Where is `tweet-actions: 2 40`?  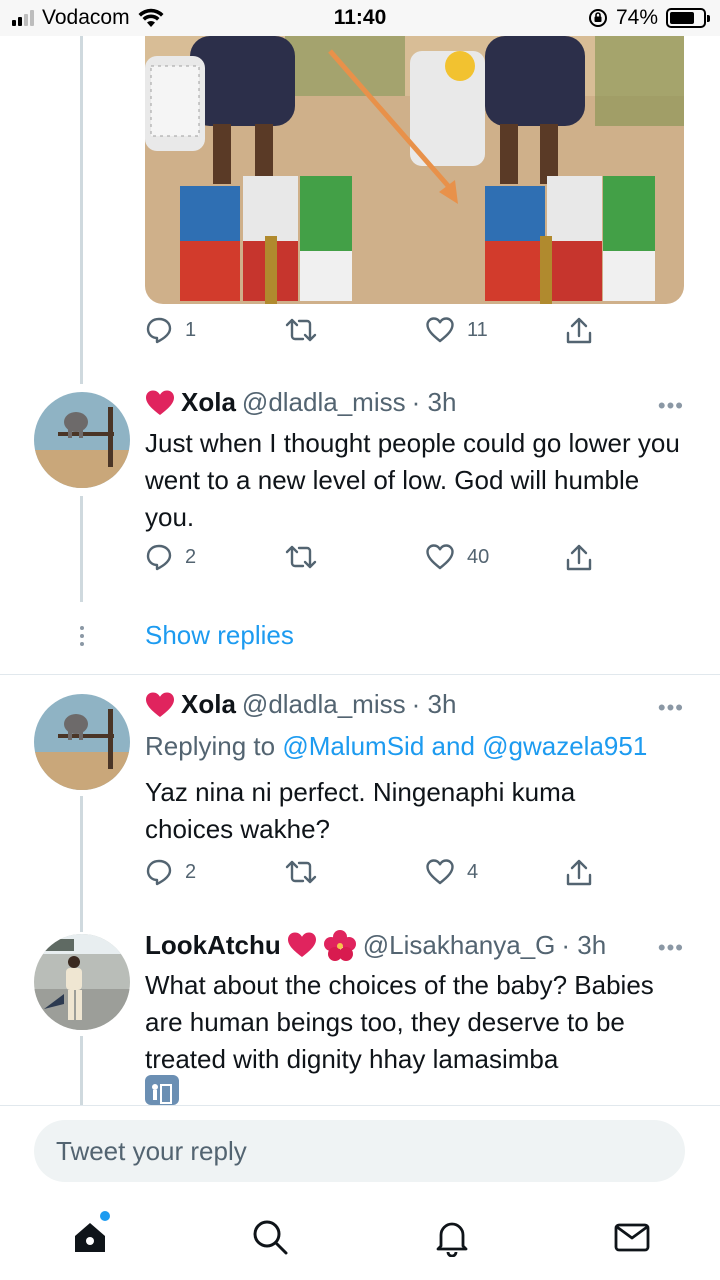 tweet-actions: 2 40 is located at coordinates (375, 561).